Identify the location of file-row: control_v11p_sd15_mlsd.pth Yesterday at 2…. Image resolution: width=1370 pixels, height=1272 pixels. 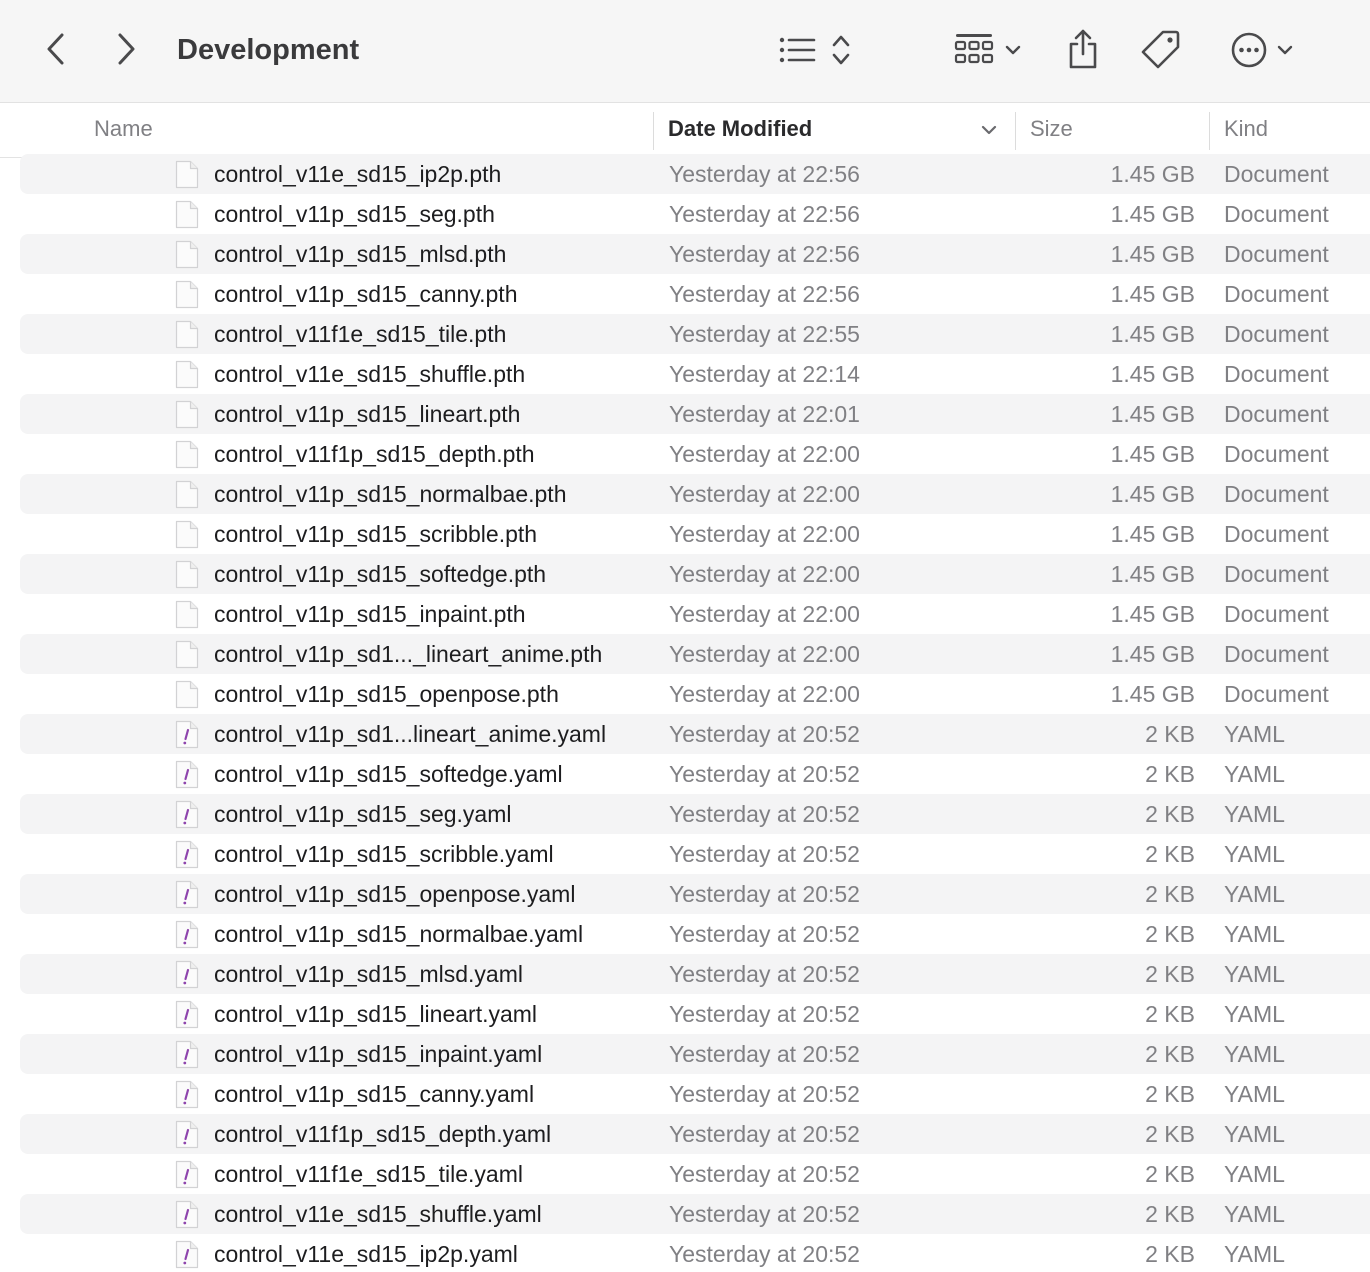
(685, 254).